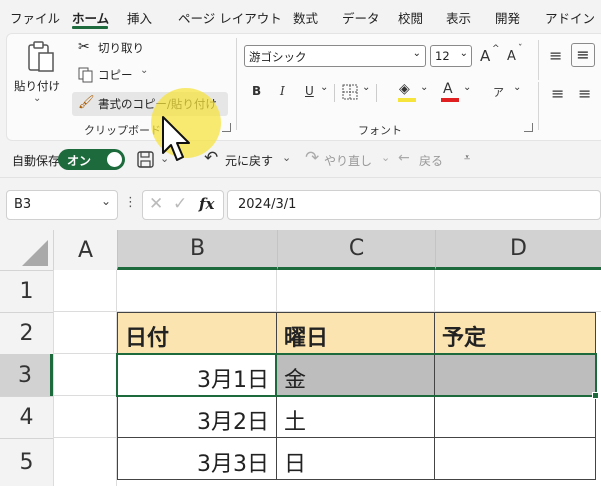 Image resolution: width=601 pixels, height=486 pixels. What do you see at coordinates (511, 56) in the screenshot?
I see `decrease-font-size-button: A` at bounding box center [511, 56].